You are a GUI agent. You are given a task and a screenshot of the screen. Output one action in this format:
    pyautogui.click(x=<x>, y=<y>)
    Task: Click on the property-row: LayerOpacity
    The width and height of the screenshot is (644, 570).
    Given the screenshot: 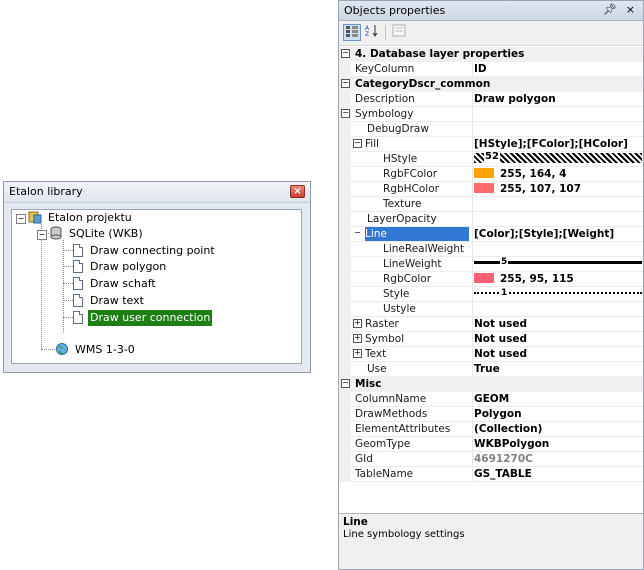 What is the action you would take?
    pyautogui.click(x=491, y=219)
    